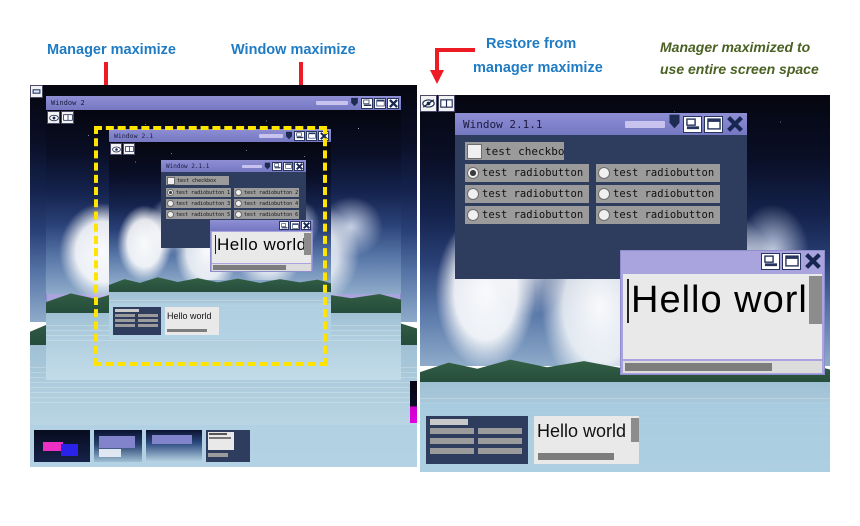 The image size is (860, 526). Describe the element at coordinates (628, 301) in the screenshot. I see `text-caret` at that location.